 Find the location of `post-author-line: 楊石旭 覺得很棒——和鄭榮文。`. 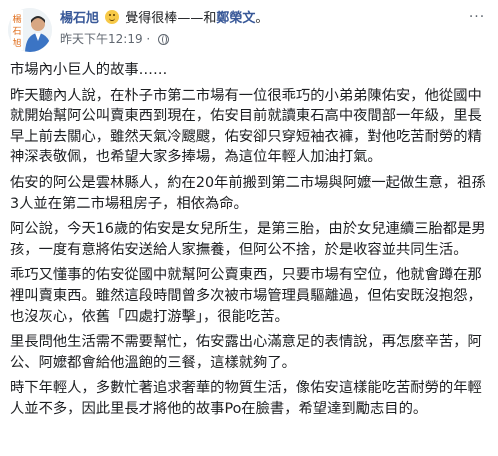

post-author-line: 楊石旭 覺得很棒——和鄭榮文。 is located at coordinates (164, 19).